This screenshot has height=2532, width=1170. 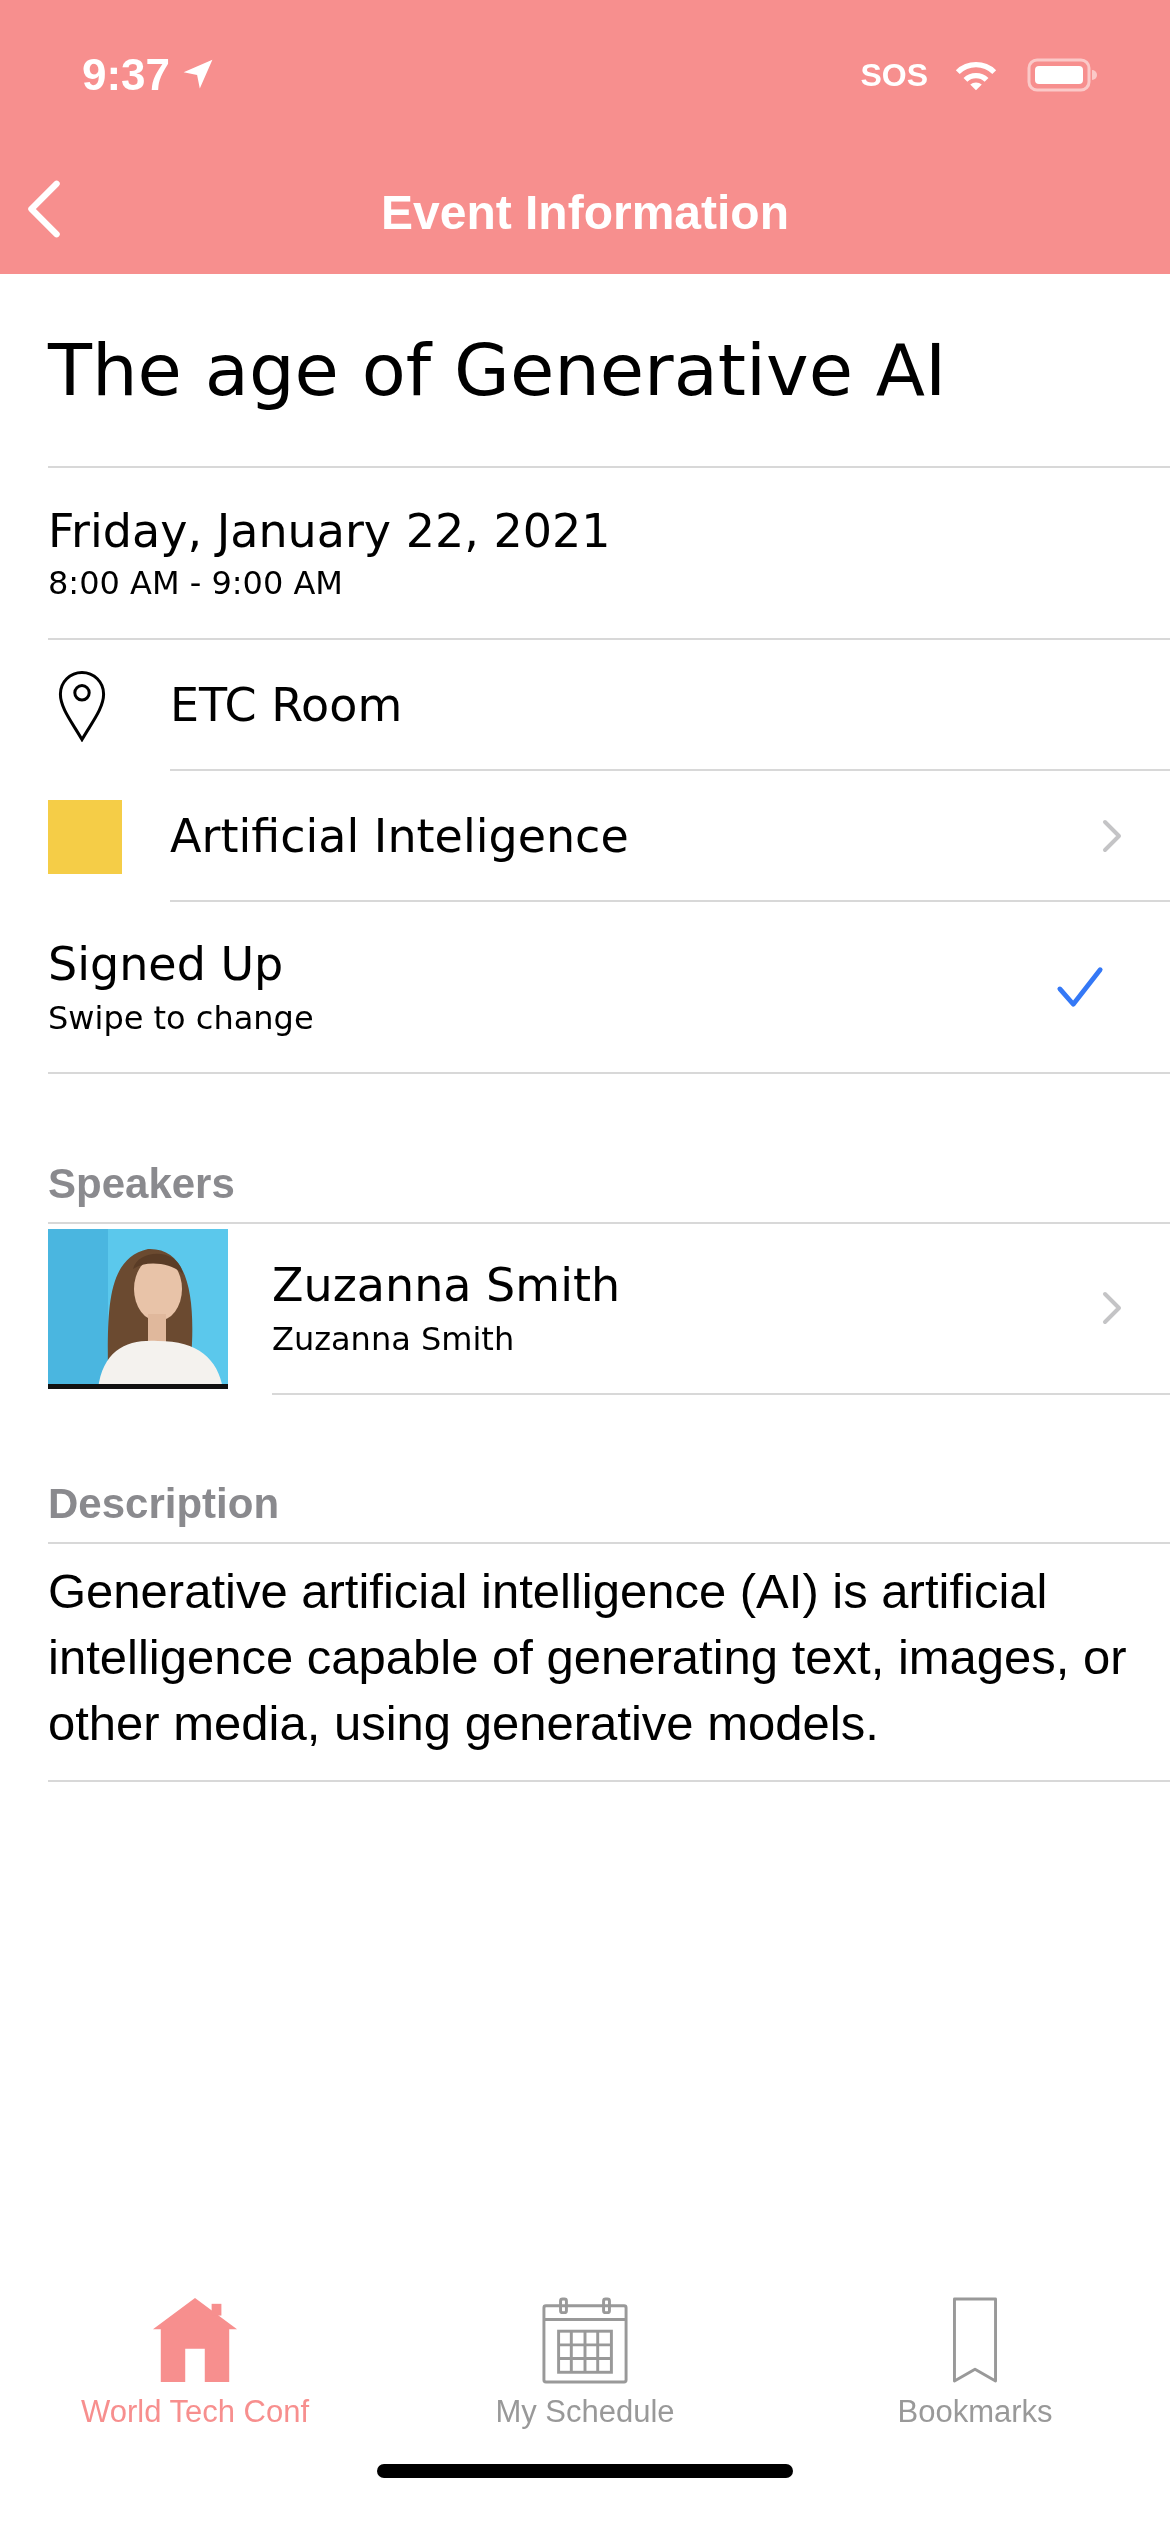 What do you see at coordinates (195, 2340) in the screenshot?
I see `home-icon` at bounding box center [195, 2340].